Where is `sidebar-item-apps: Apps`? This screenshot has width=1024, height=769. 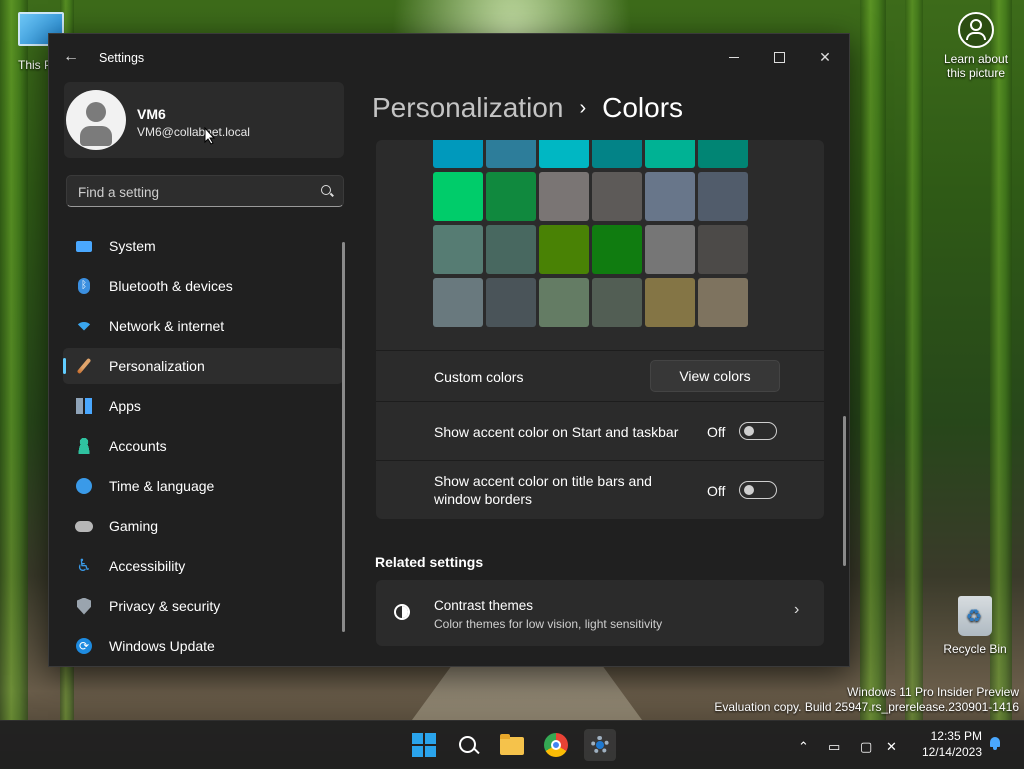 sidebar-item-apps: Apps is located at coordinates (203, 406).